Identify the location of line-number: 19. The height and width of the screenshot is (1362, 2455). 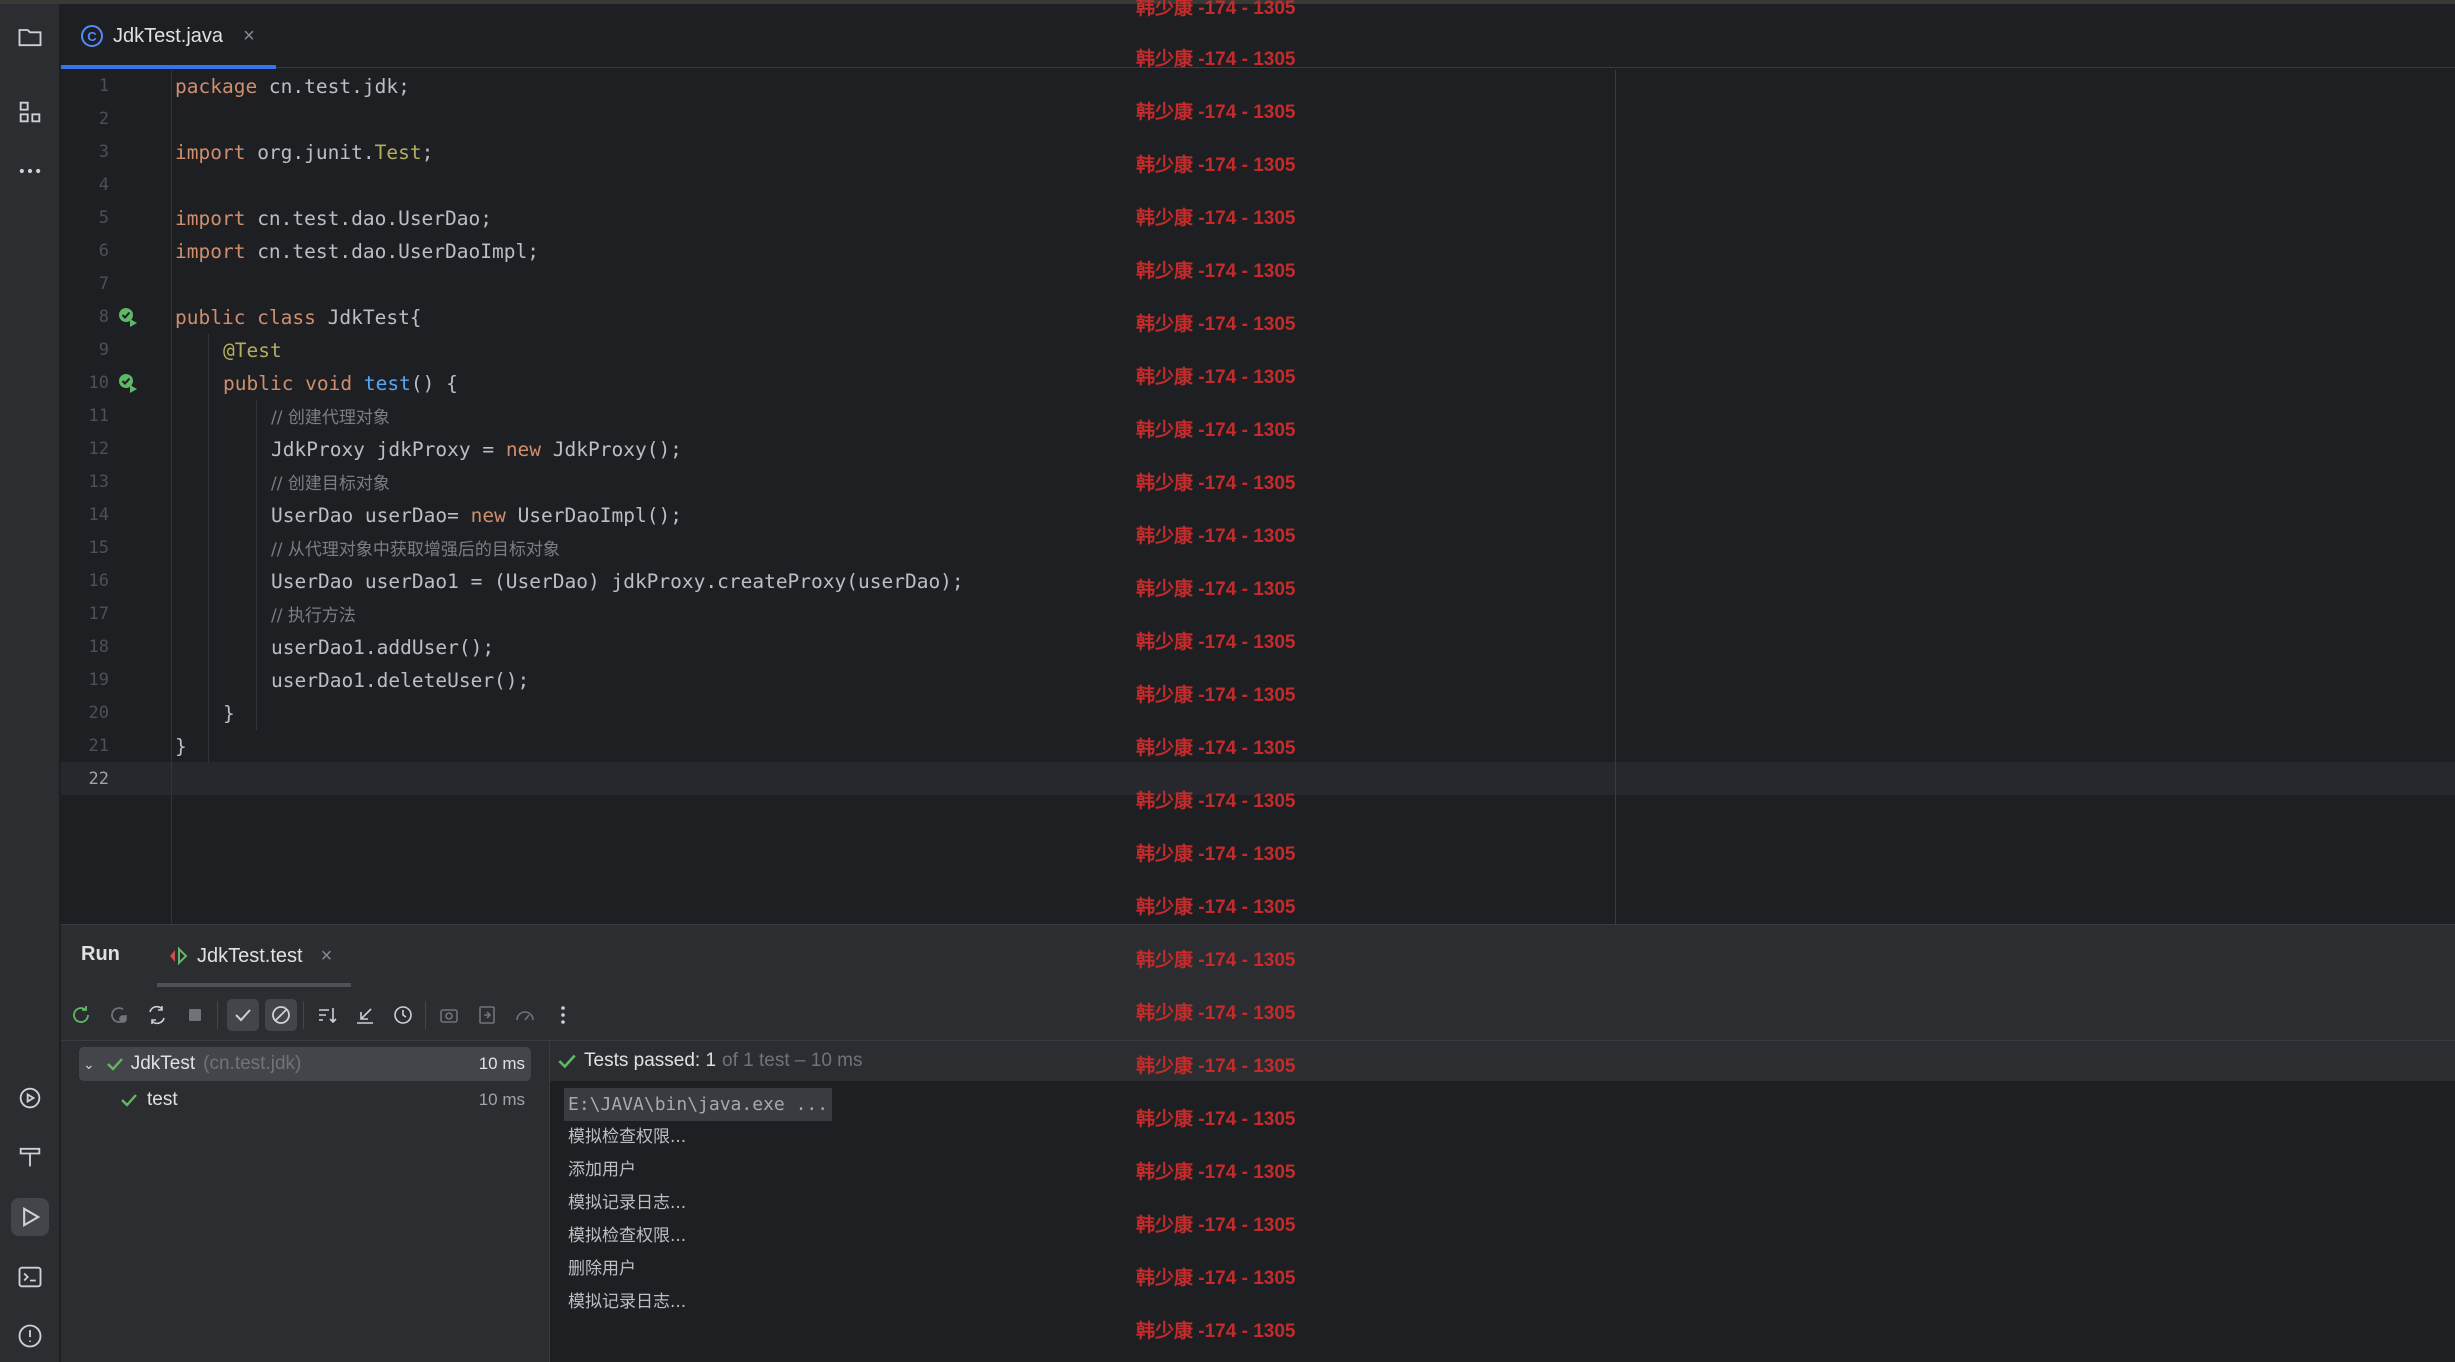
(98, 680).